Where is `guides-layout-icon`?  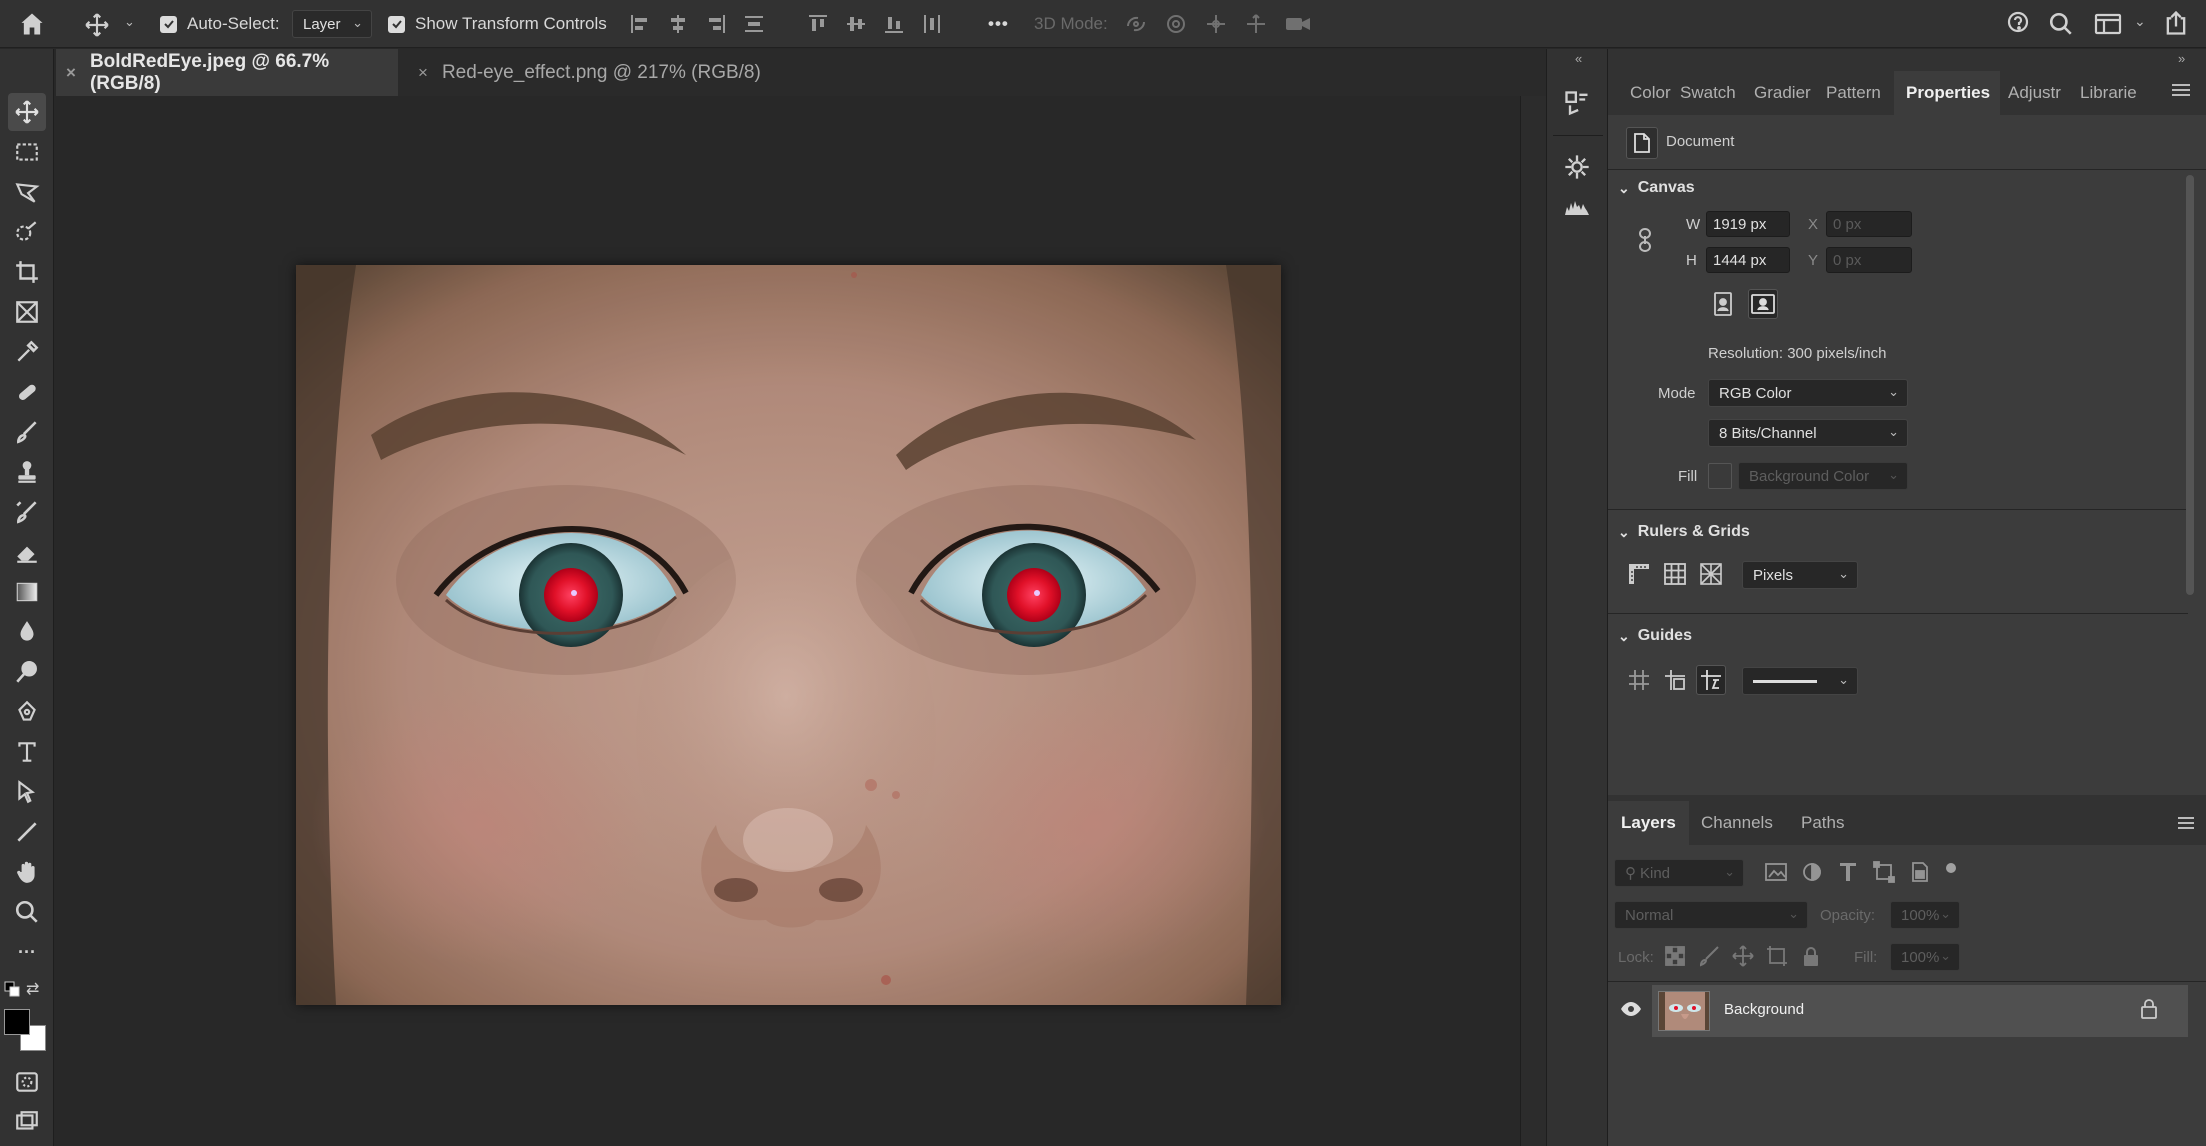
guides-layout-icon is located at coordinates (1675, 680).